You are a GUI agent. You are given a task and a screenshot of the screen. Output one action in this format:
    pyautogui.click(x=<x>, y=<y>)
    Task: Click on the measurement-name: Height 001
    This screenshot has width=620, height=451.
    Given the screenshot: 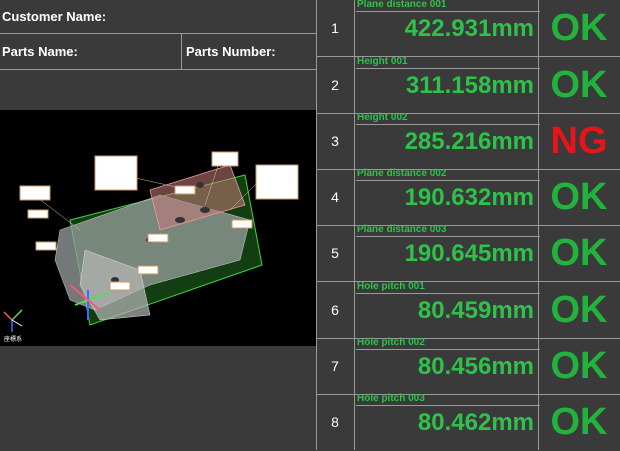 What is the action you would take?
    pyautogui.click(x=382, y=61)
    